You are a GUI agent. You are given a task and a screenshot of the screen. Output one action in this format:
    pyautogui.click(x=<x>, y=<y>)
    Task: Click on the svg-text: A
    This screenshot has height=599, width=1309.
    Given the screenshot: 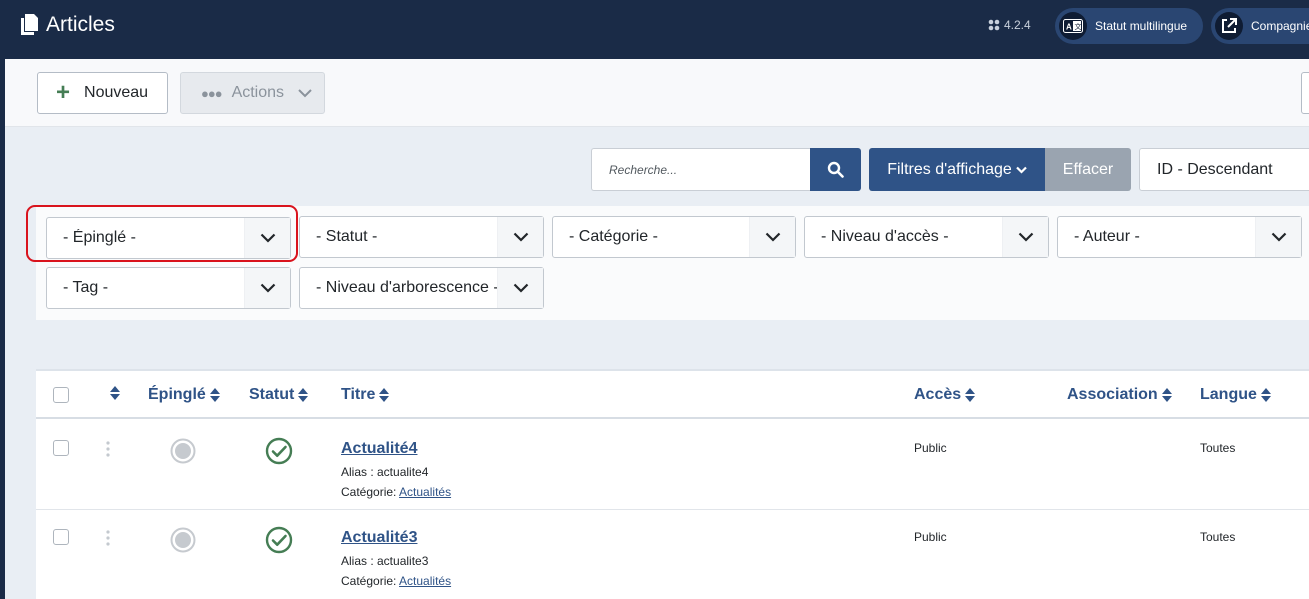 What is the action you would take?
    pyautogui.click(x=1069, y=27)
    